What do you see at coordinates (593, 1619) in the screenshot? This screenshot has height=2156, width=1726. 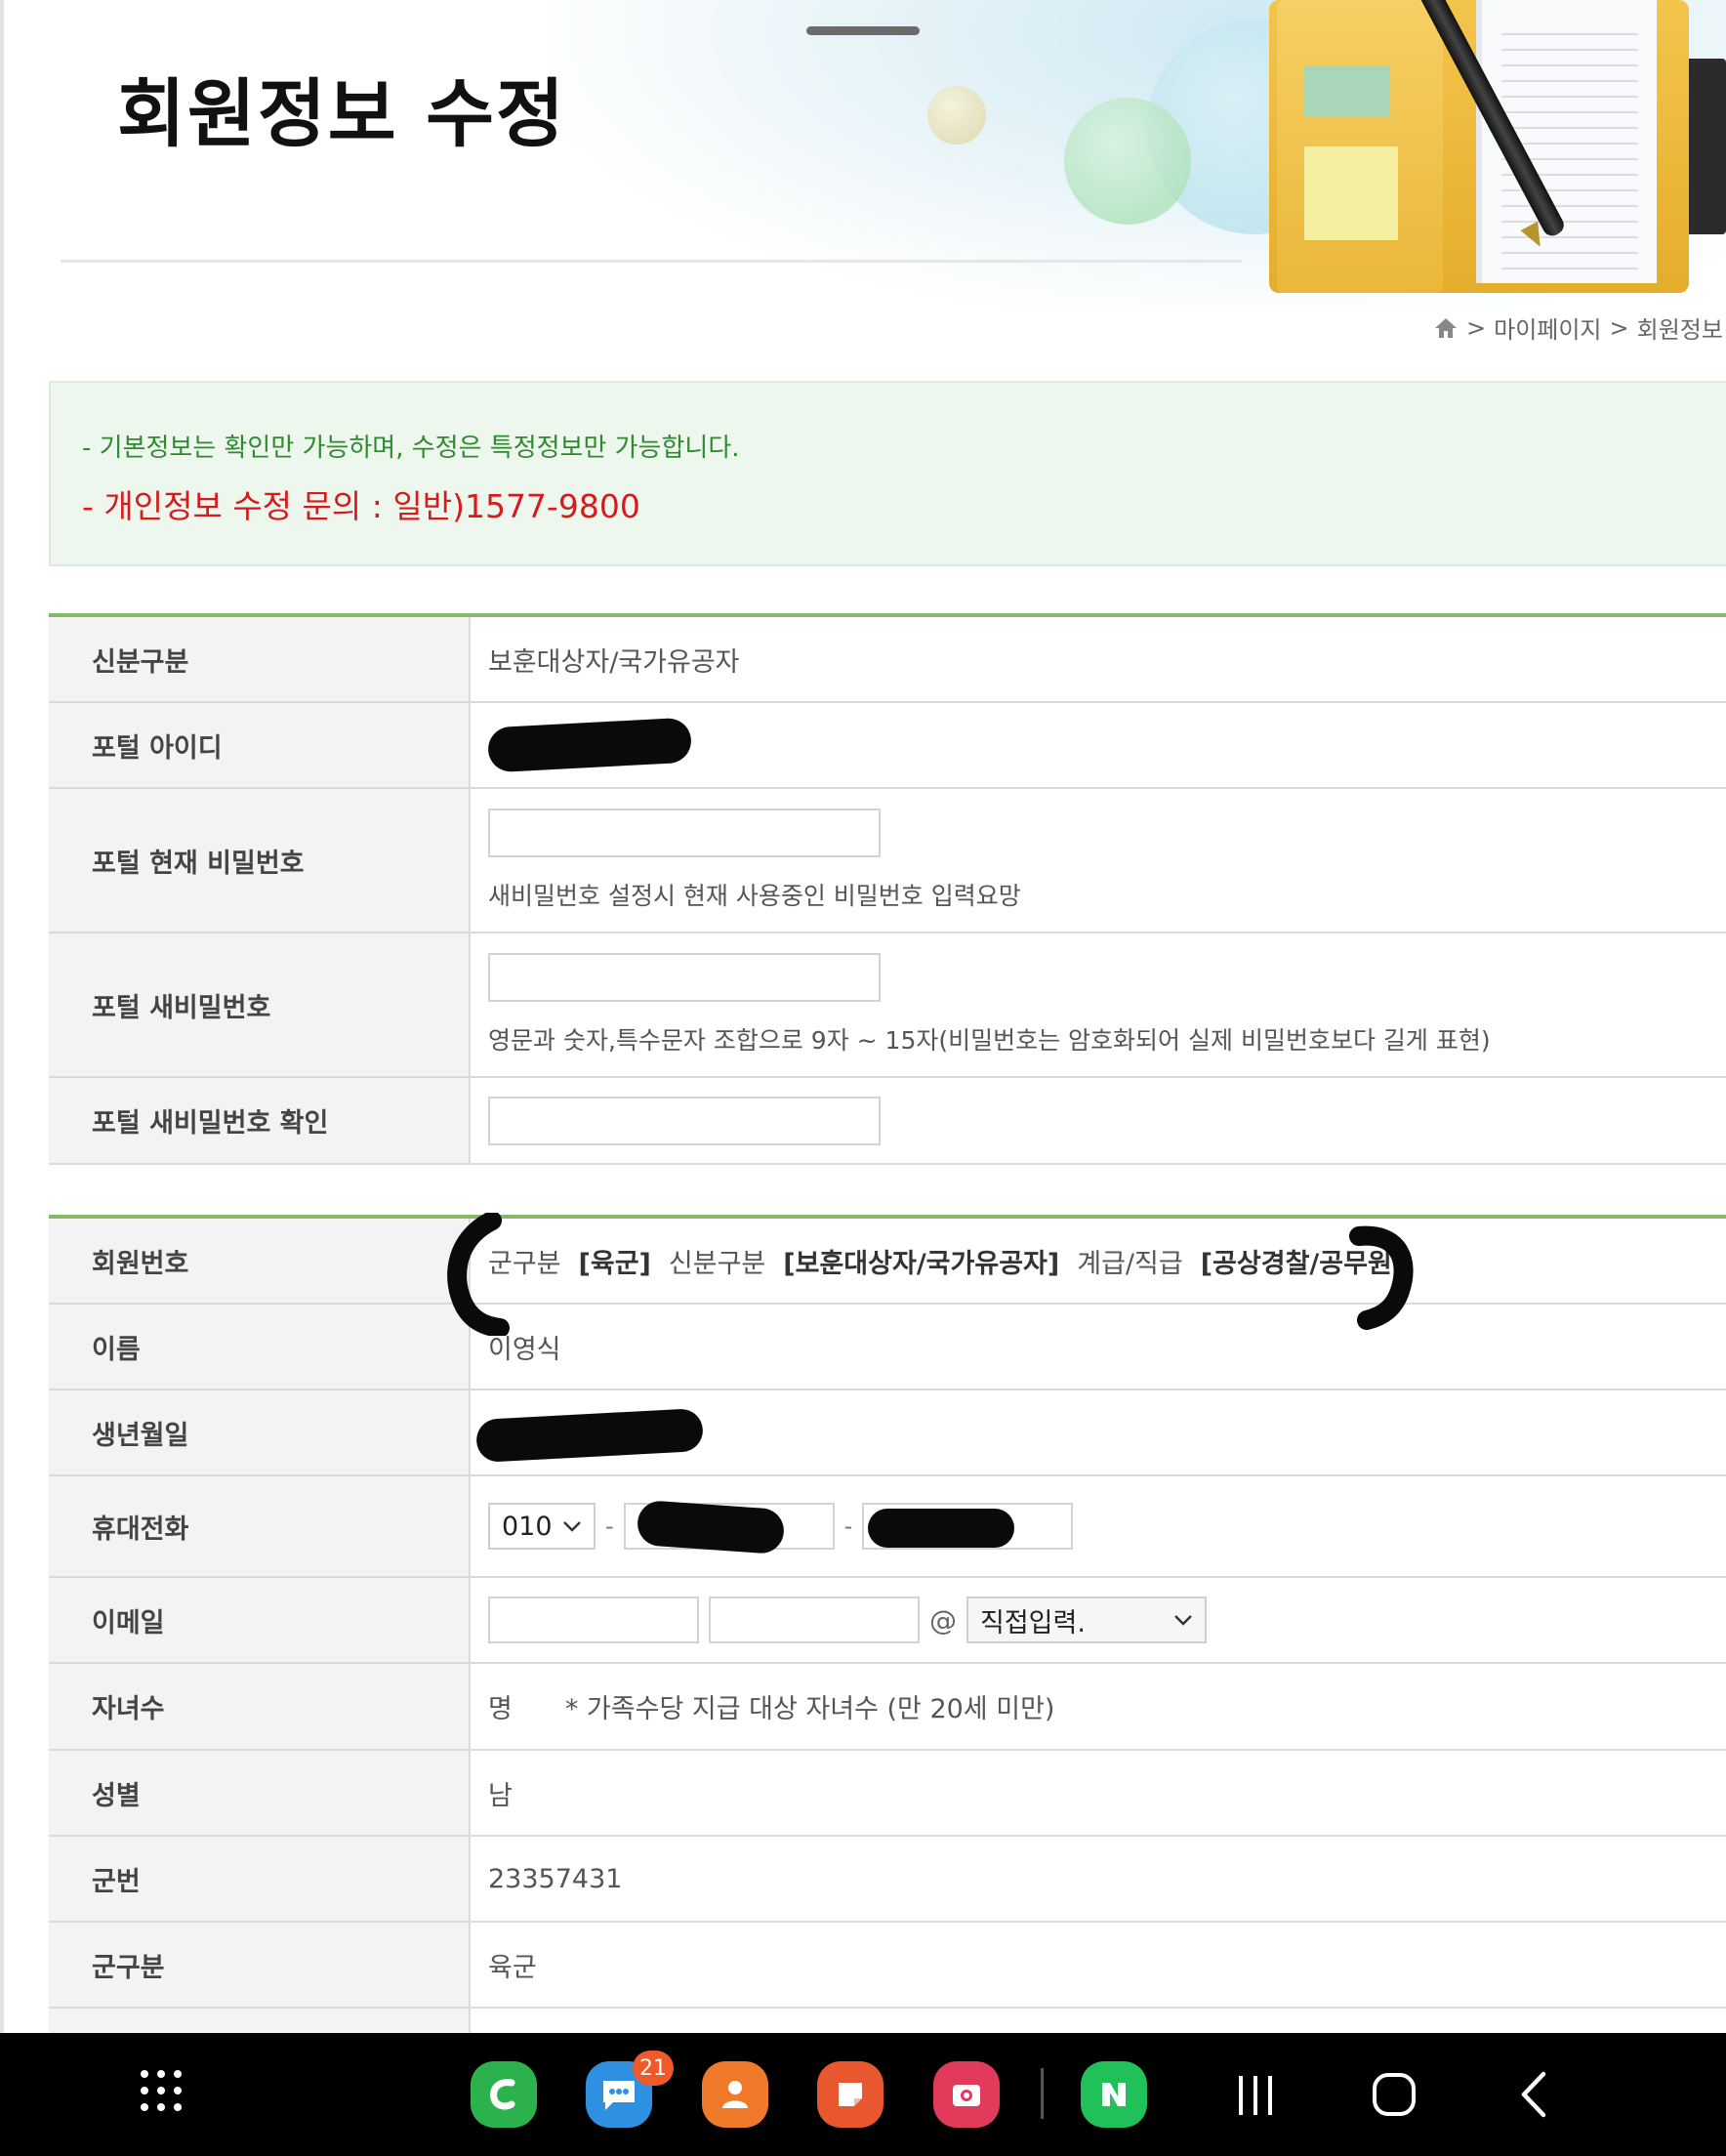 I see `email-id-input` at bounding box center [593, 1619].